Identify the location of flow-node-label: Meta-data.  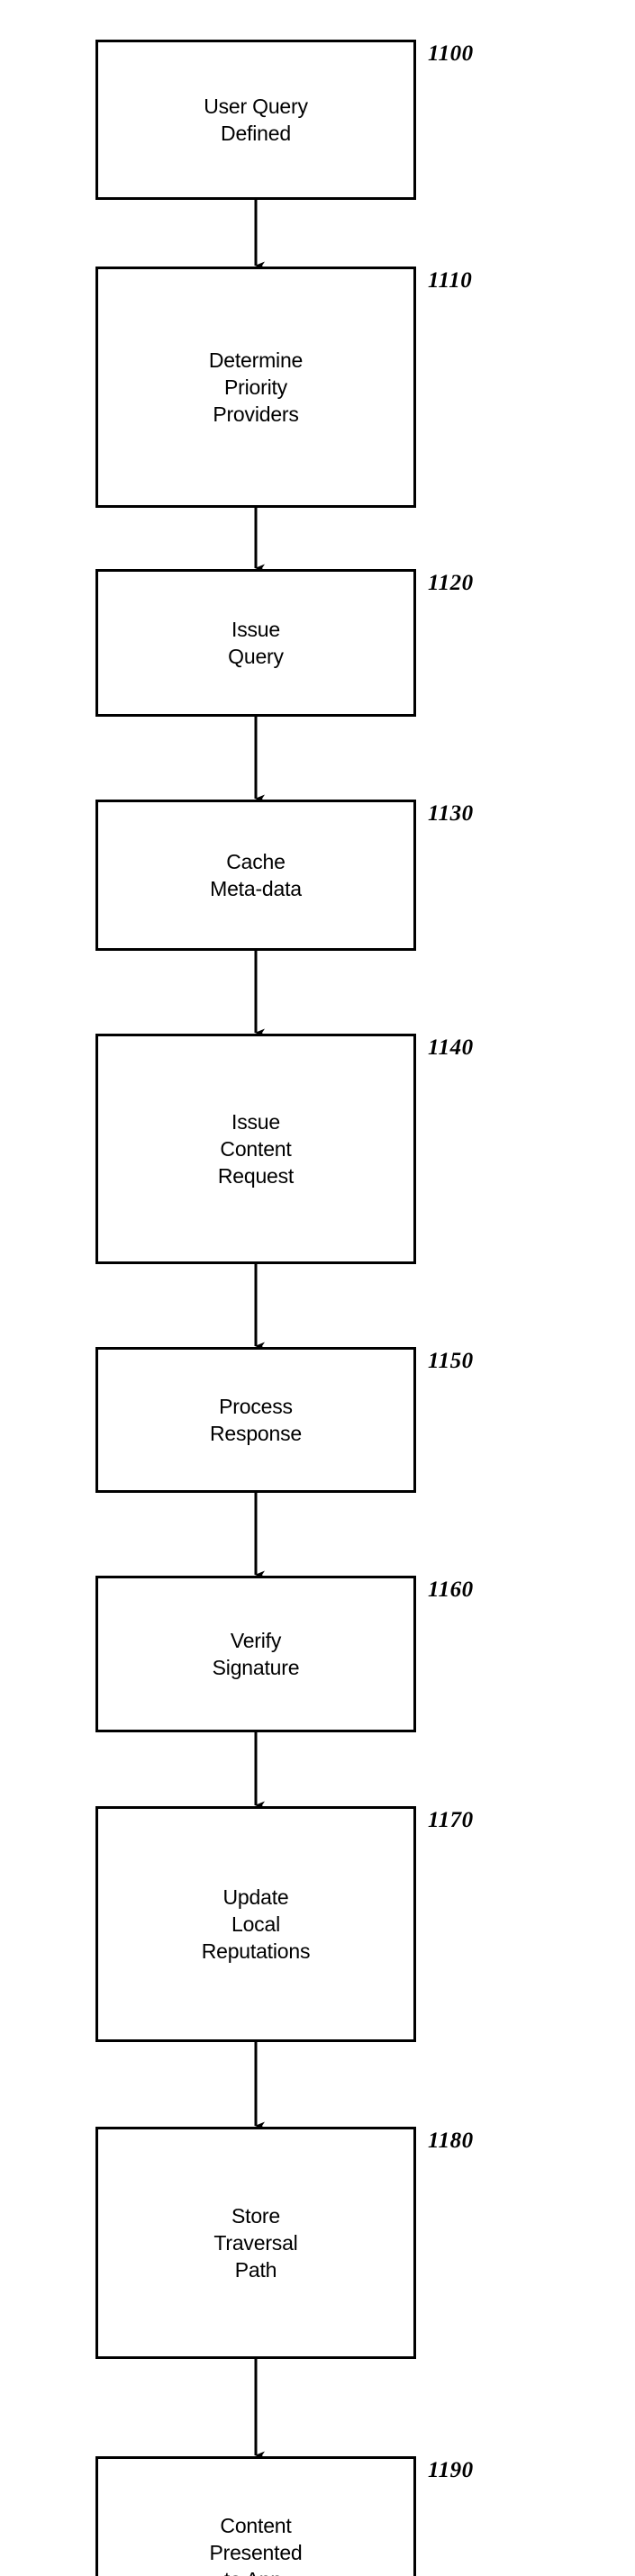
(256, 888).